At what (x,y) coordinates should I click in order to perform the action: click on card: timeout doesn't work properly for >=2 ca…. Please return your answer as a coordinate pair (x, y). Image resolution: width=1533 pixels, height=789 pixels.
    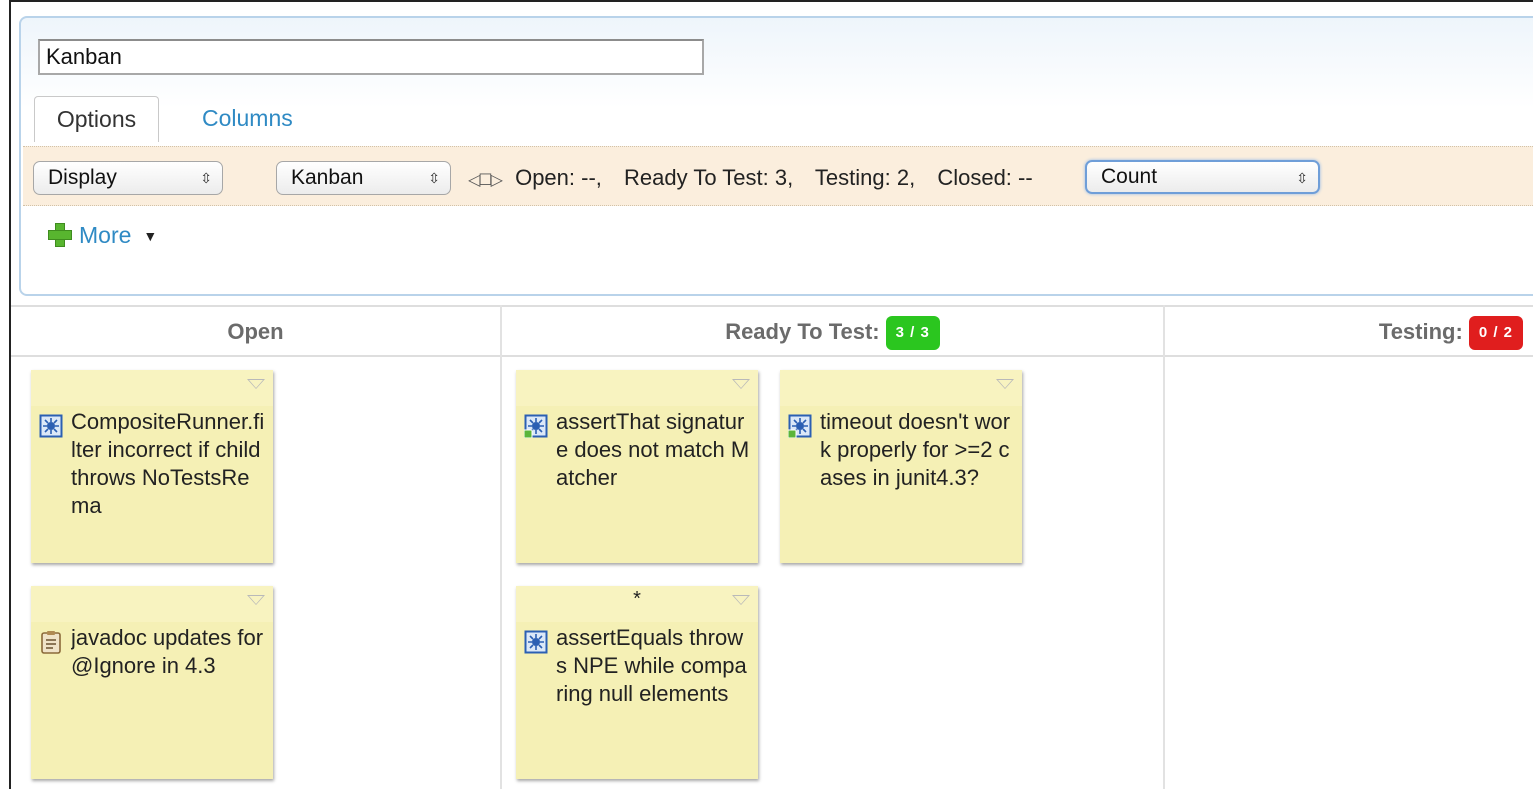
    Looking at the image, I should click on (901, 466).